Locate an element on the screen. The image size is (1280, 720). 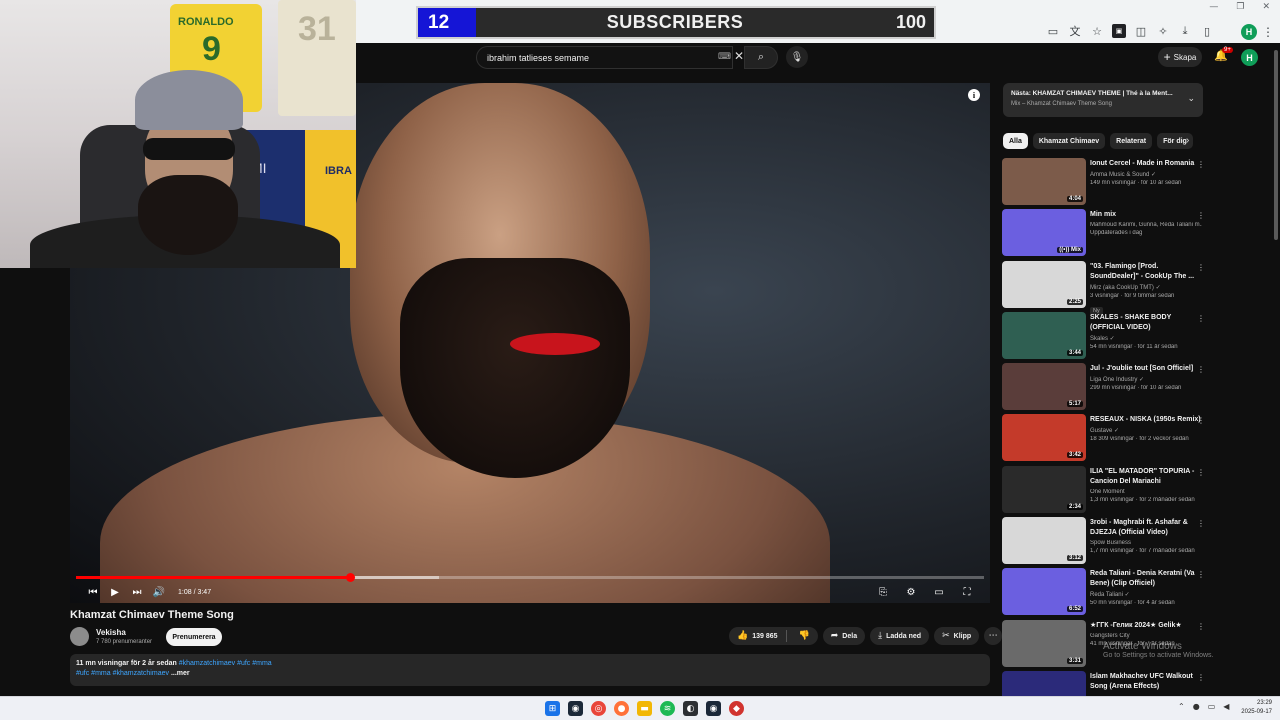
chrome-icon: ◎ is located at coordinates (598, 708).